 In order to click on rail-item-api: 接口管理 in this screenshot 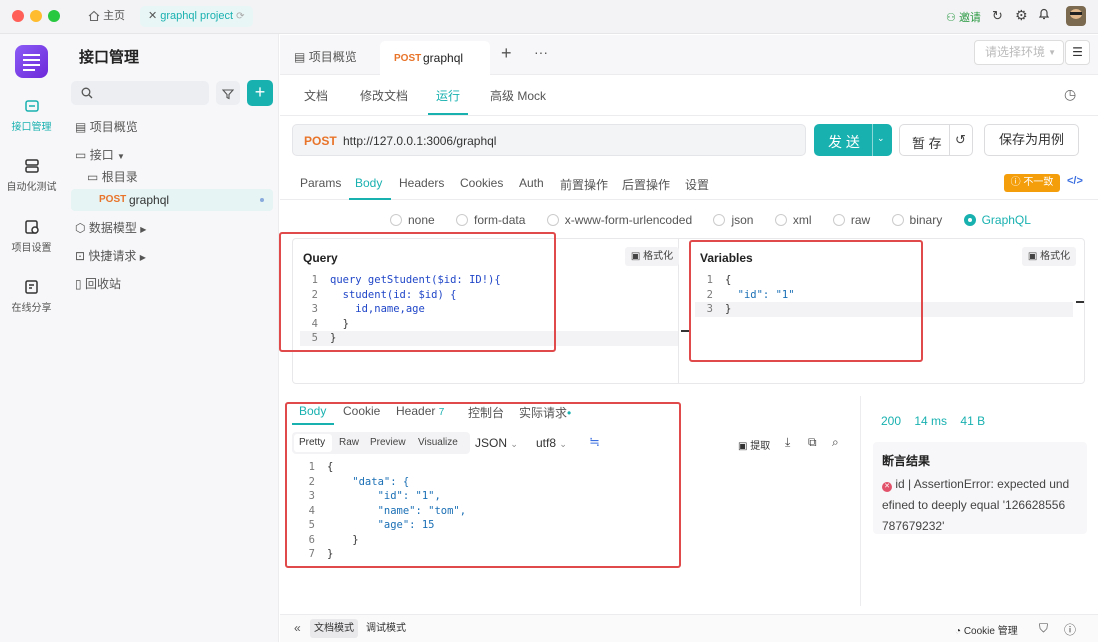, I will do `click(31, 115)`.